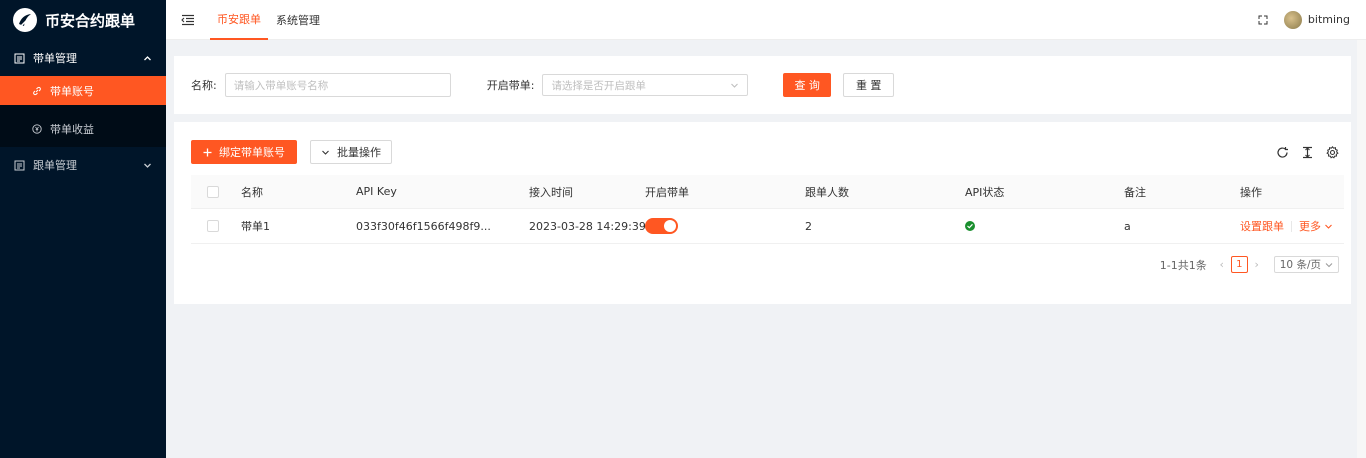  I want to click on top-header: 币安跟单 系统管理 bitming, so click(766, 20).